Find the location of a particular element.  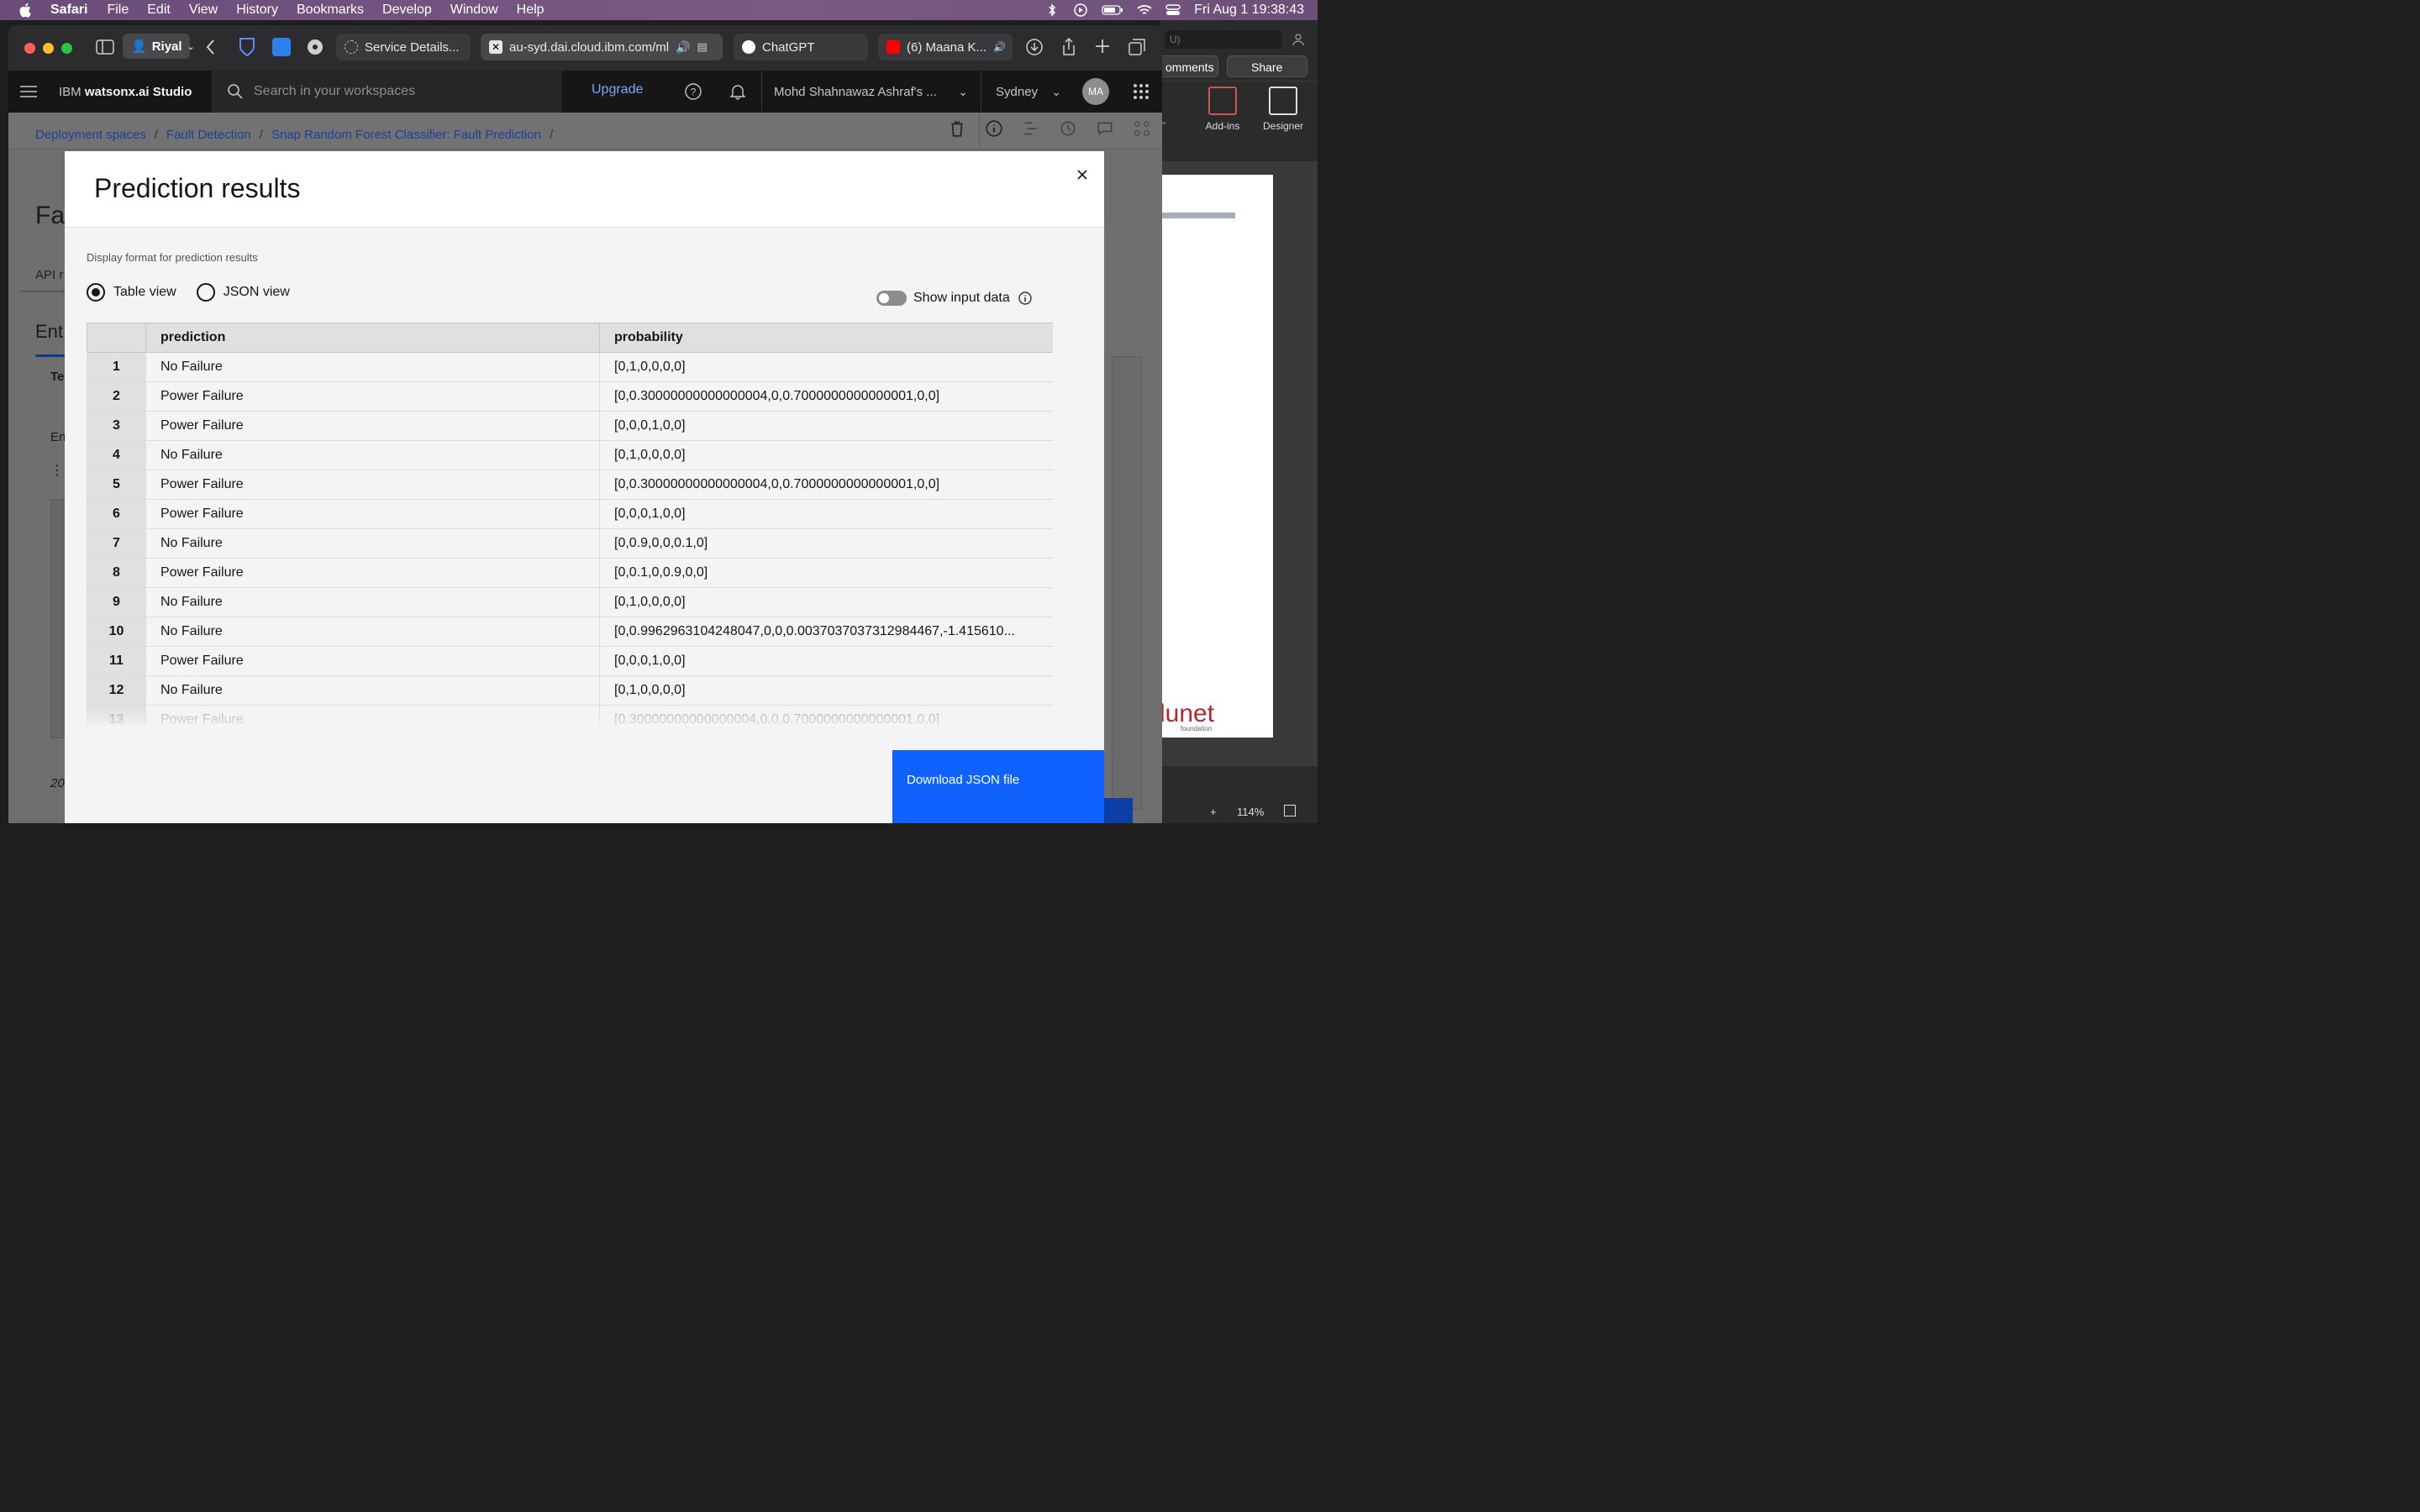

index-column-header is located at coordinates (116, 338).